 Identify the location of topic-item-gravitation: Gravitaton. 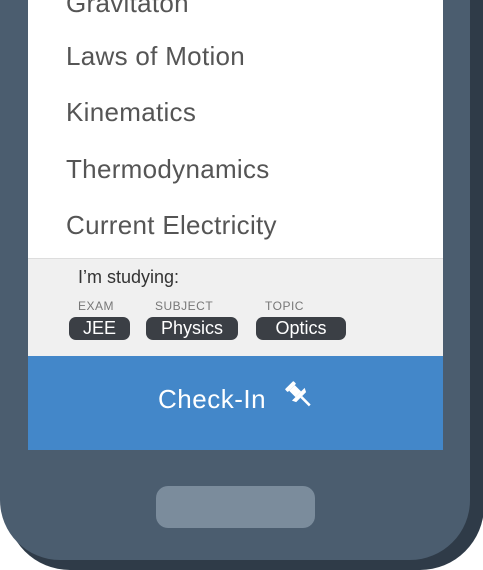
(127, 9).